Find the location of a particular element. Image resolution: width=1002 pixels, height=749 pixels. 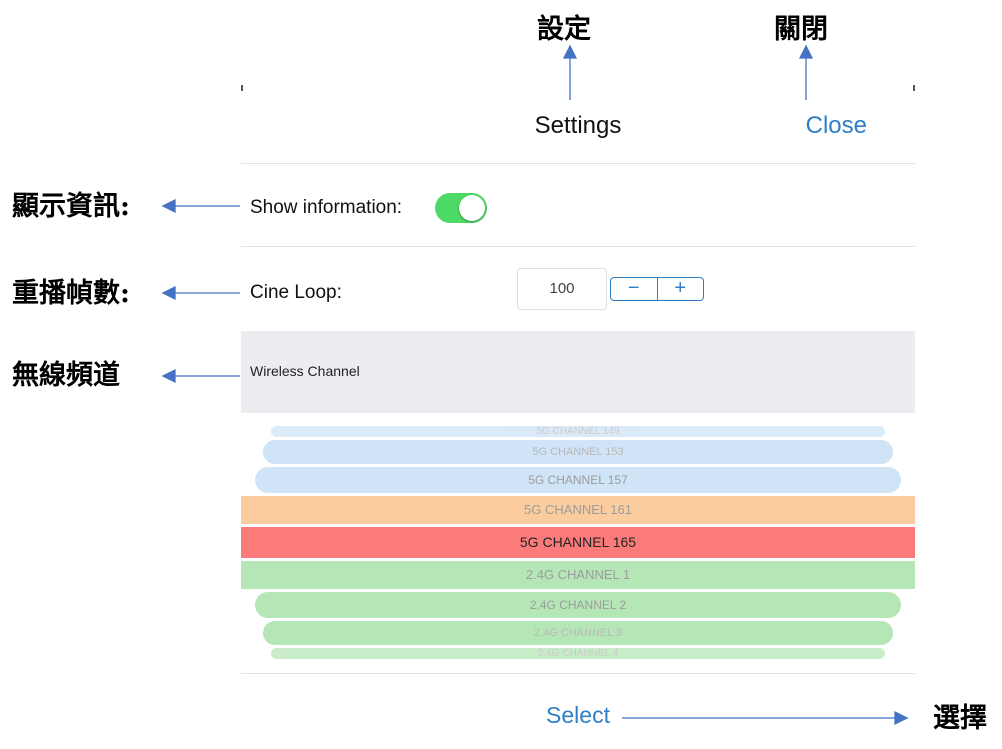

arrow-select-icon is located at coordinates (765, 718).